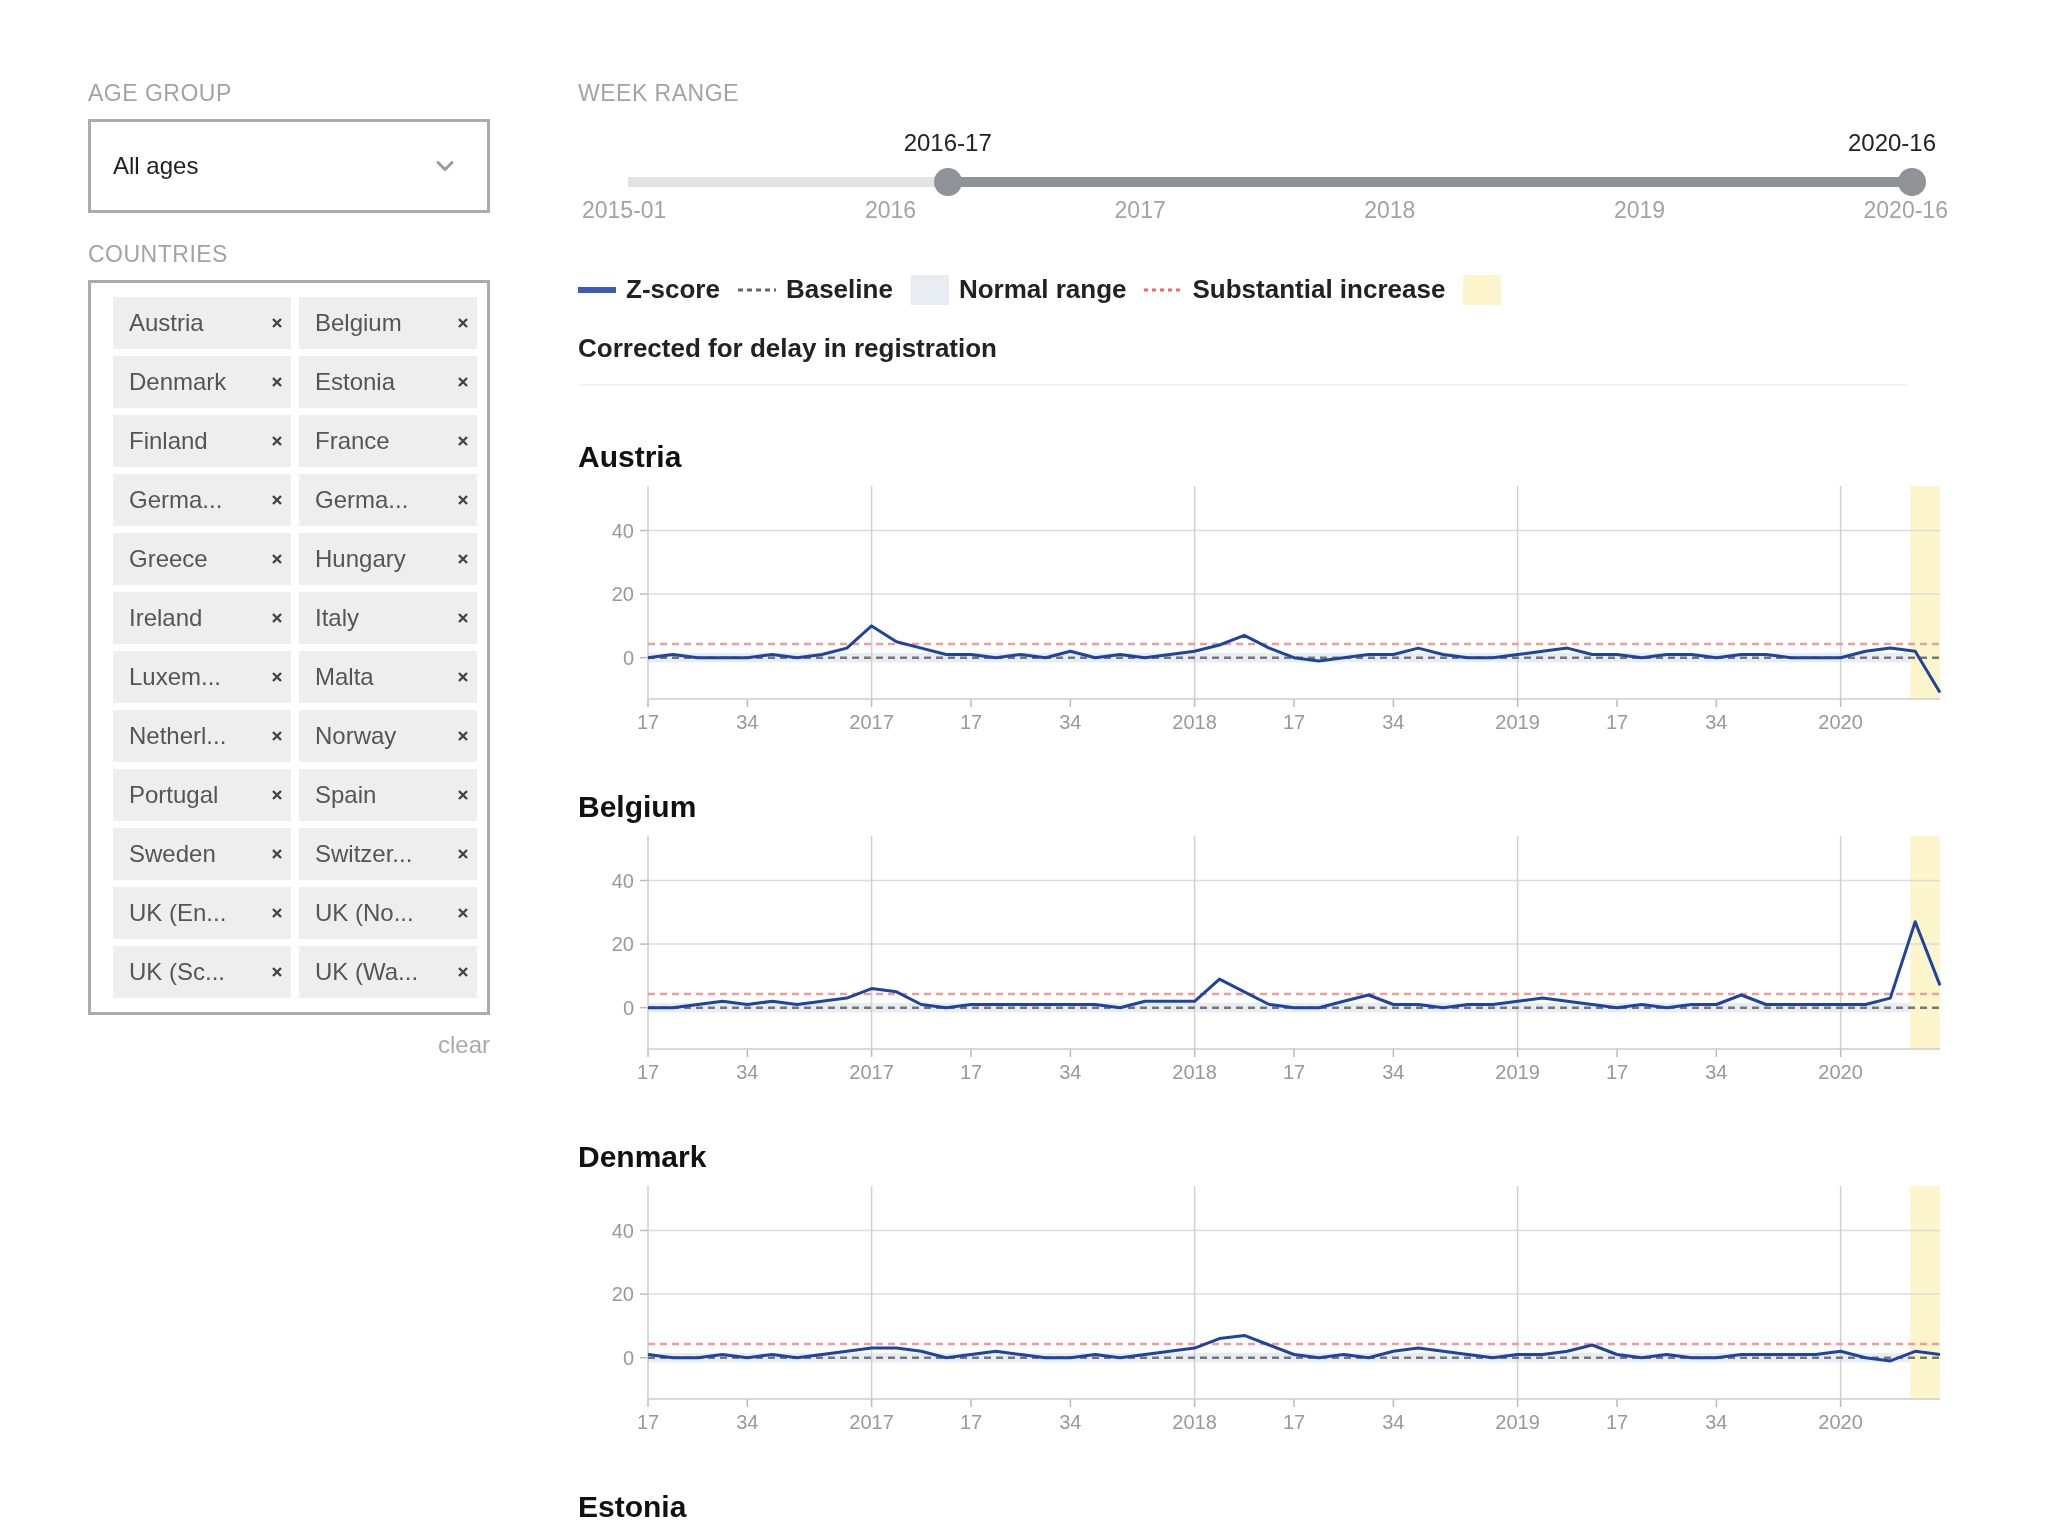  What do you see at coordinates (352, 441) in the screenshot?
I see `tag-label: France` at bounding box center [352, 441].